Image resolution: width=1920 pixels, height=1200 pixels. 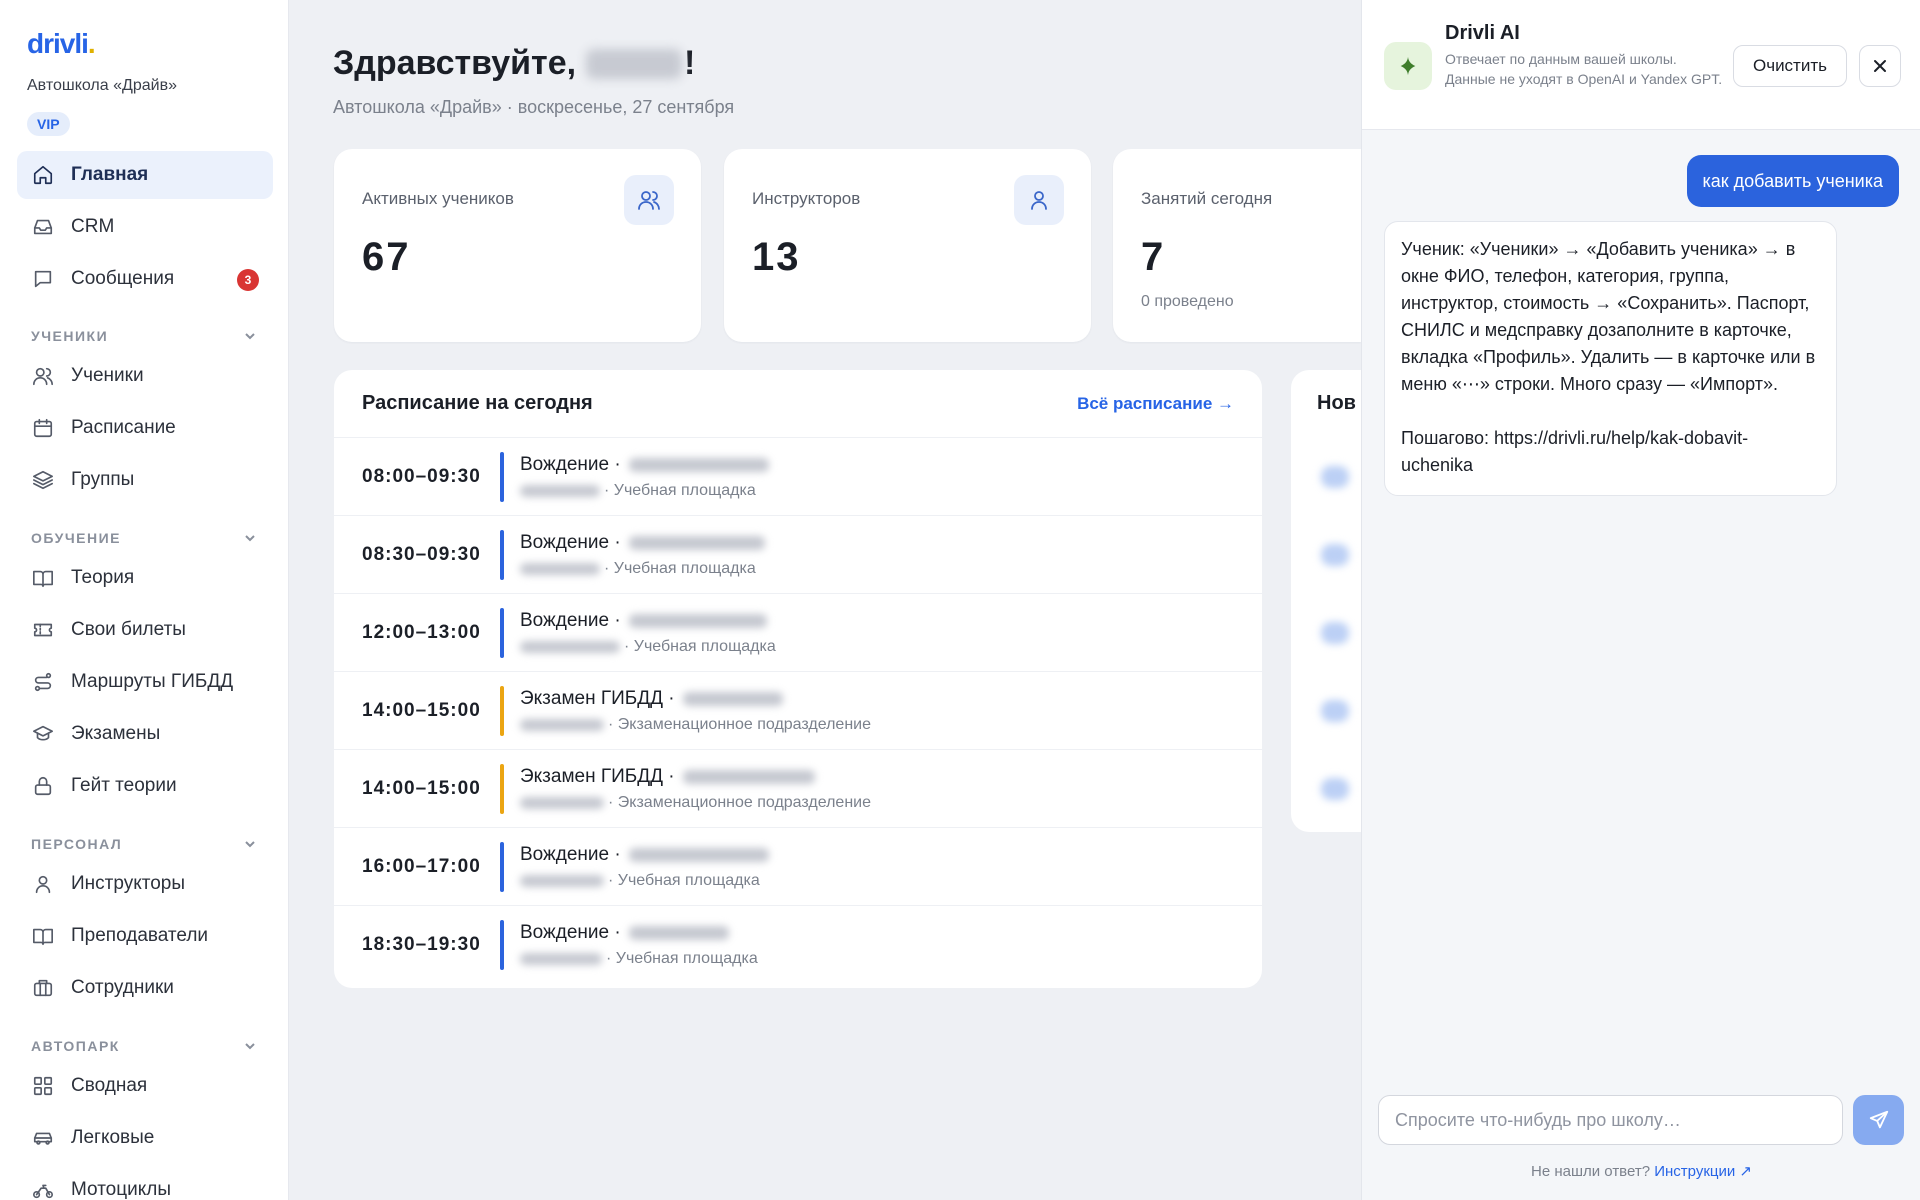 I want to click on users-icon, so click(x=43, y=376).